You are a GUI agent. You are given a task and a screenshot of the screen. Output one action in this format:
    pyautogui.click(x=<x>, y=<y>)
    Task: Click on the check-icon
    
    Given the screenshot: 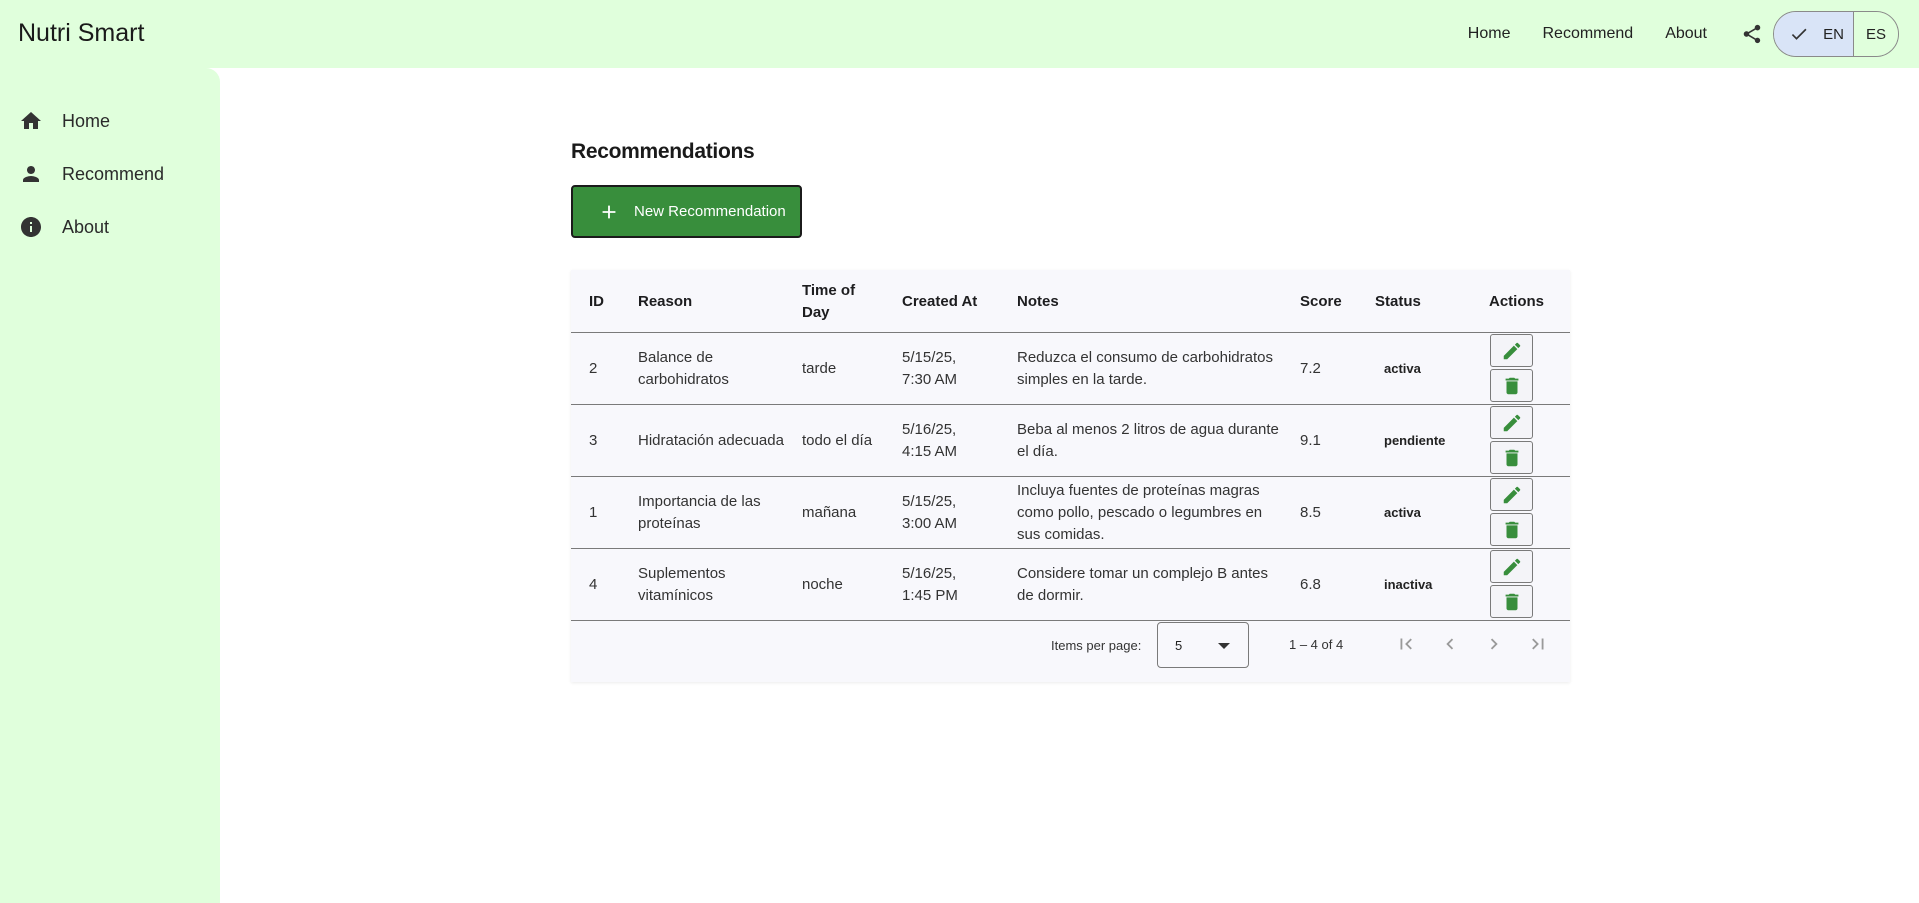 What is the action you would take?
    pyautogui.click(x=1799, y=34)
    